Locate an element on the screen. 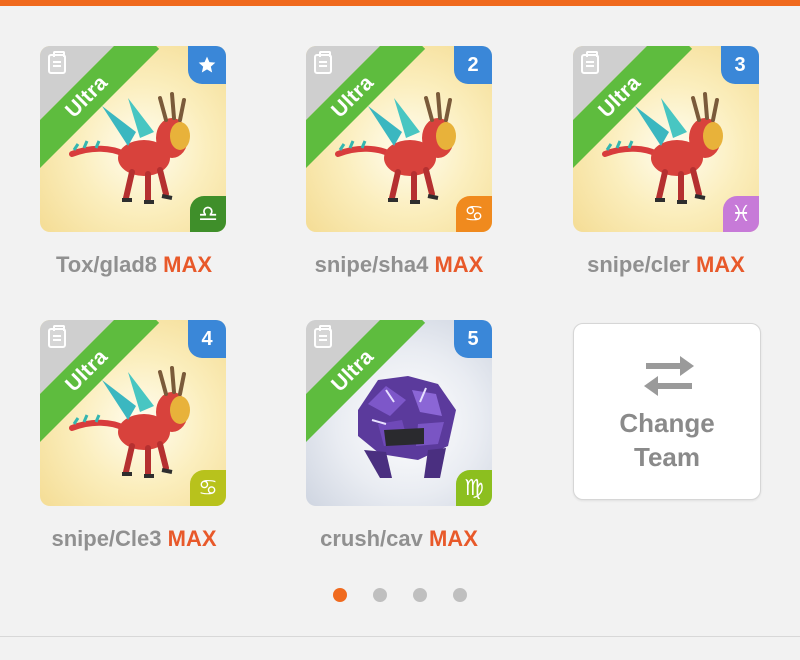 This screenshot has width=800, height=660. team-card-3: Ultra 3 ♓ is located at coordinates (666, 139).